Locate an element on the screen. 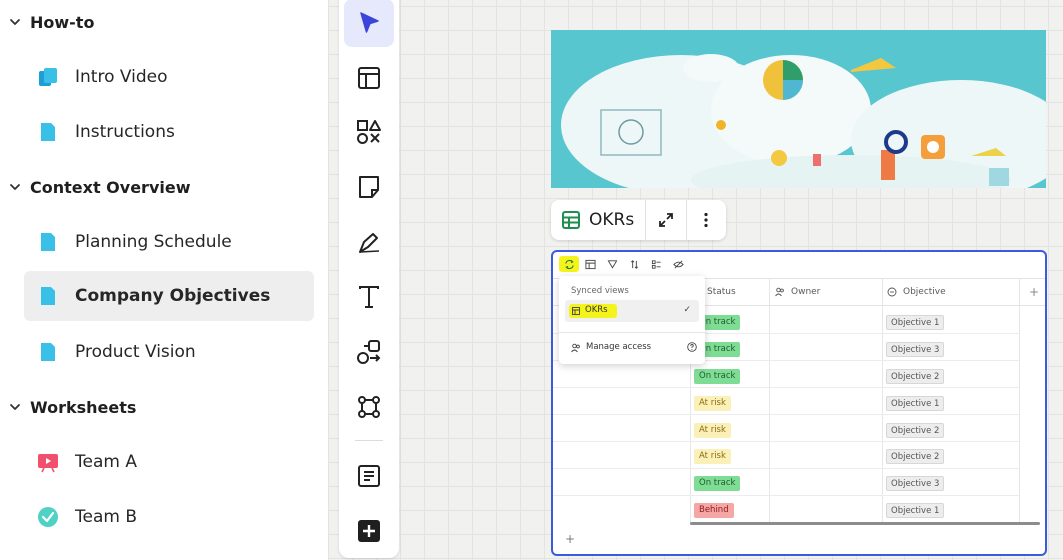 The height and width of the screenshot is (560, 1063). sort-button is located at coordinates (634, 264).